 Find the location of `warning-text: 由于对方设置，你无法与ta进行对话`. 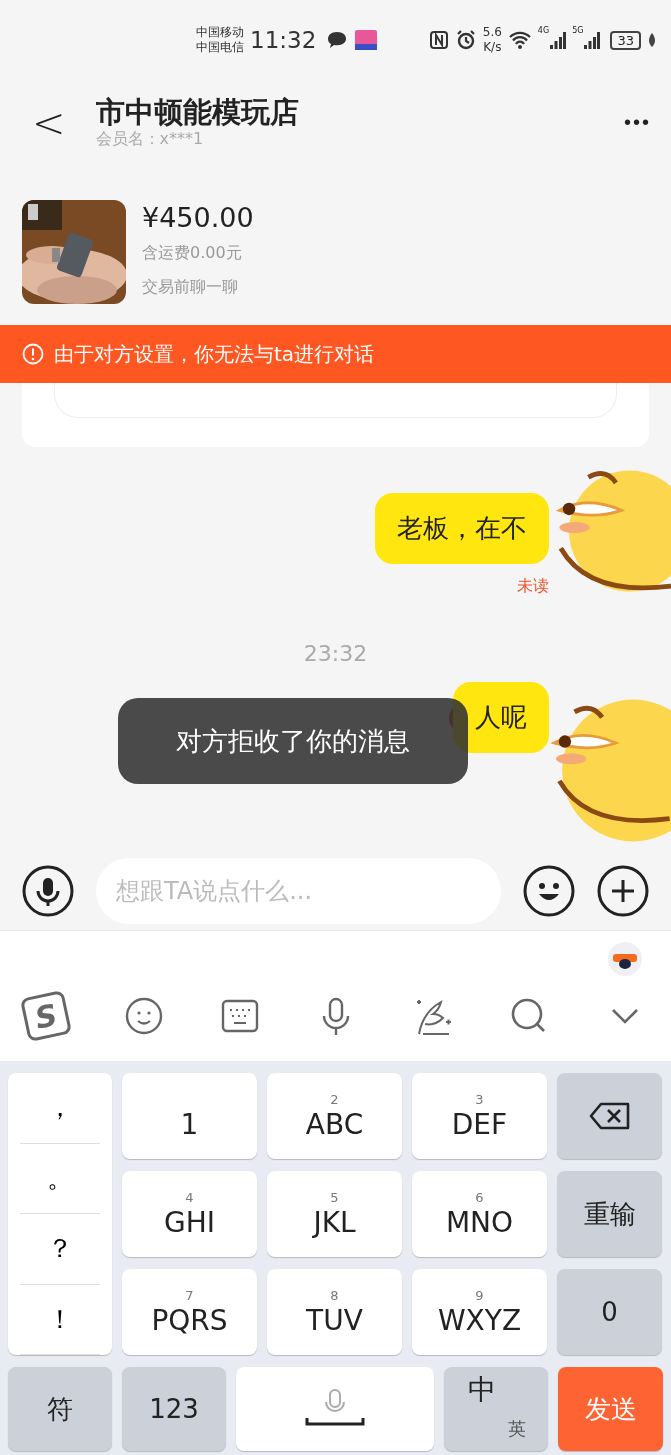

warning-text: 由于对方设置，你无法与ta进行对话 is located at coordinates (214, 354).